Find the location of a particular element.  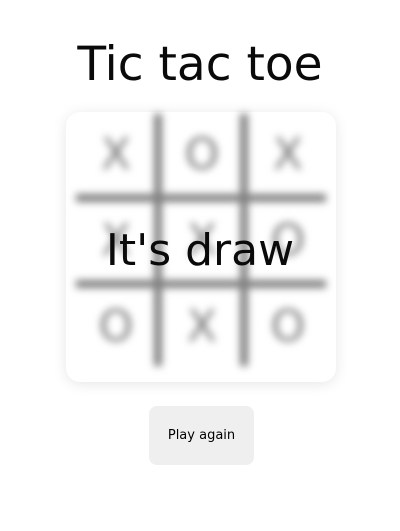

game-status-message: It's draw is located at coordinates (200, 250).